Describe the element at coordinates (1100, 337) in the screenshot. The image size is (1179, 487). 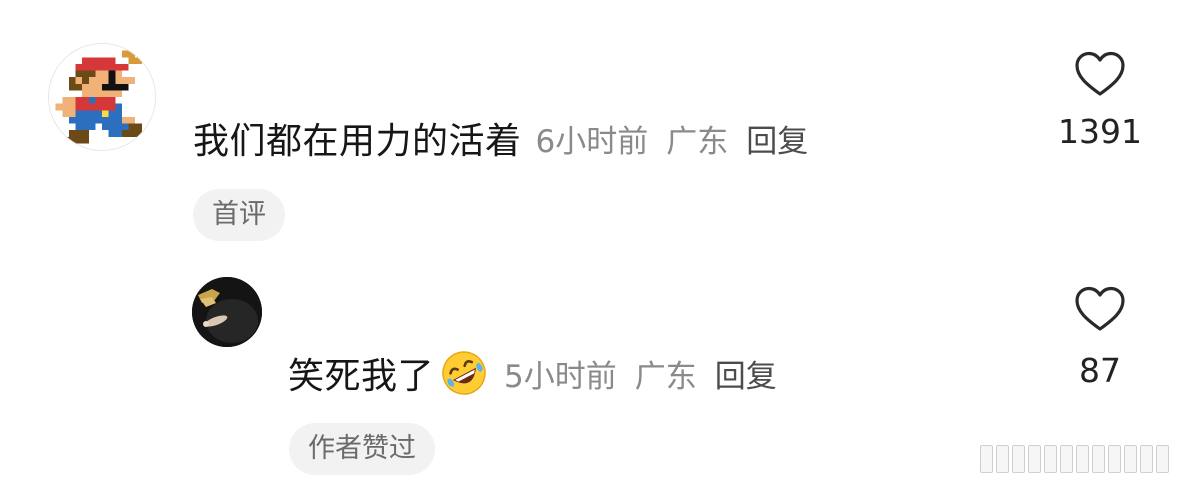
I see `reply-like-button: 87` at that location.